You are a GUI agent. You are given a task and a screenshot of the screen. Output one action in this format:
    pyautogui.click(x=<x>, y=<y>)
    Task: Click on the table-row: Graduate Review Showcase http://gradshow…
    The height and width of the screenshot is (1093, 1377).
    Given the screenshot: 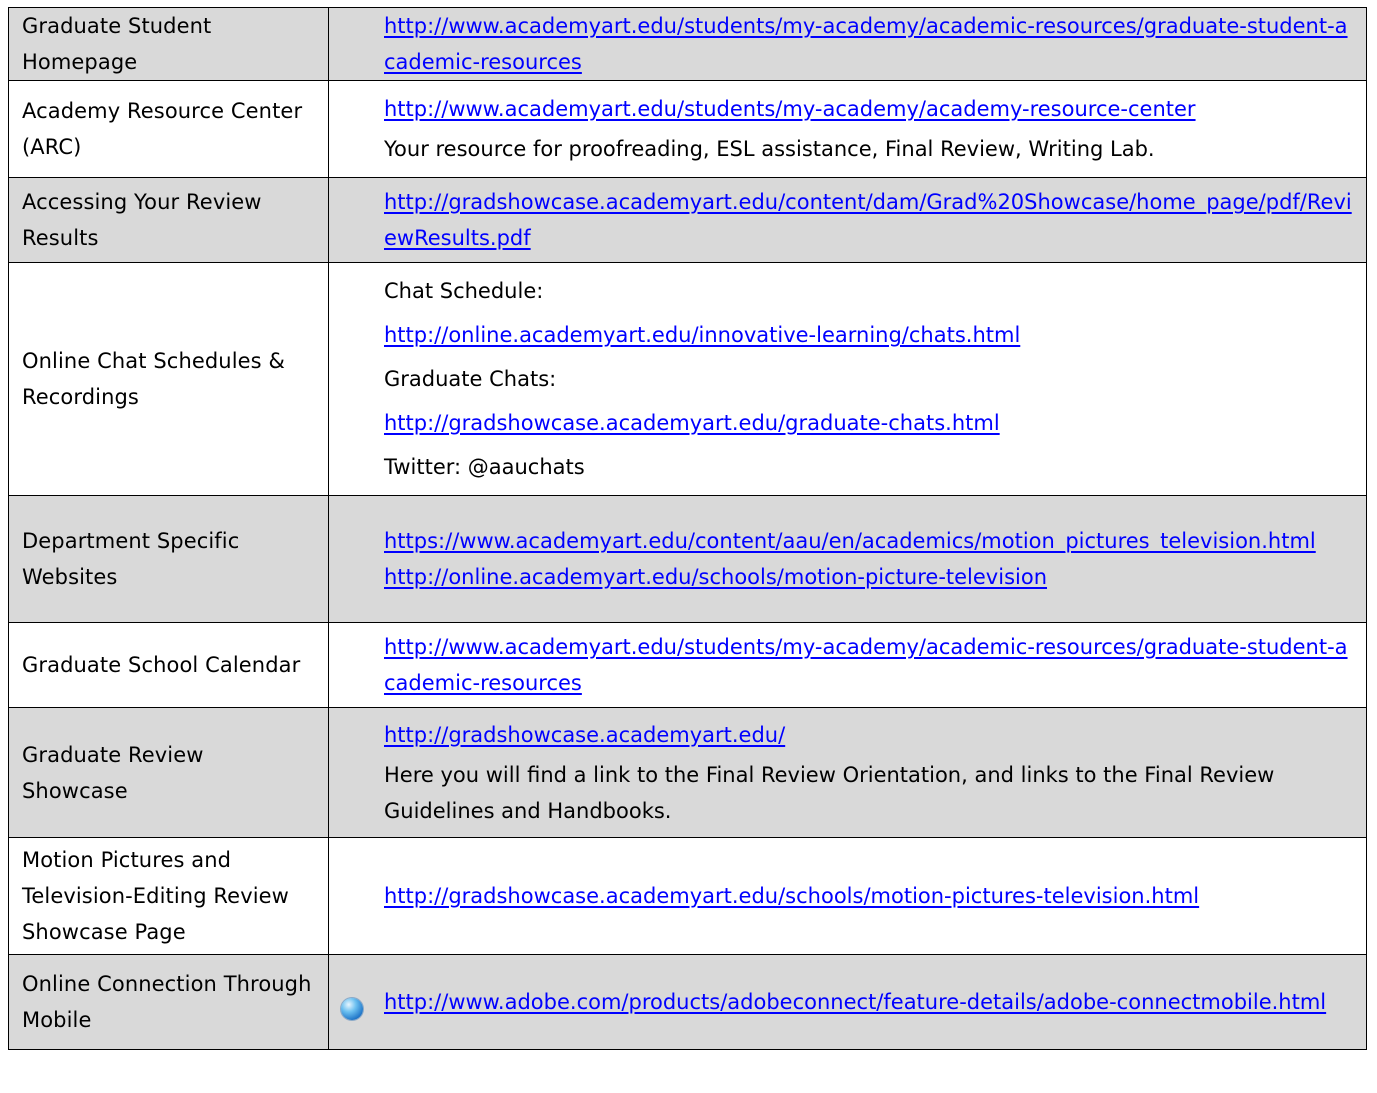 What is the action you would take?
    pyautogui.click(x=687, y=772)
    